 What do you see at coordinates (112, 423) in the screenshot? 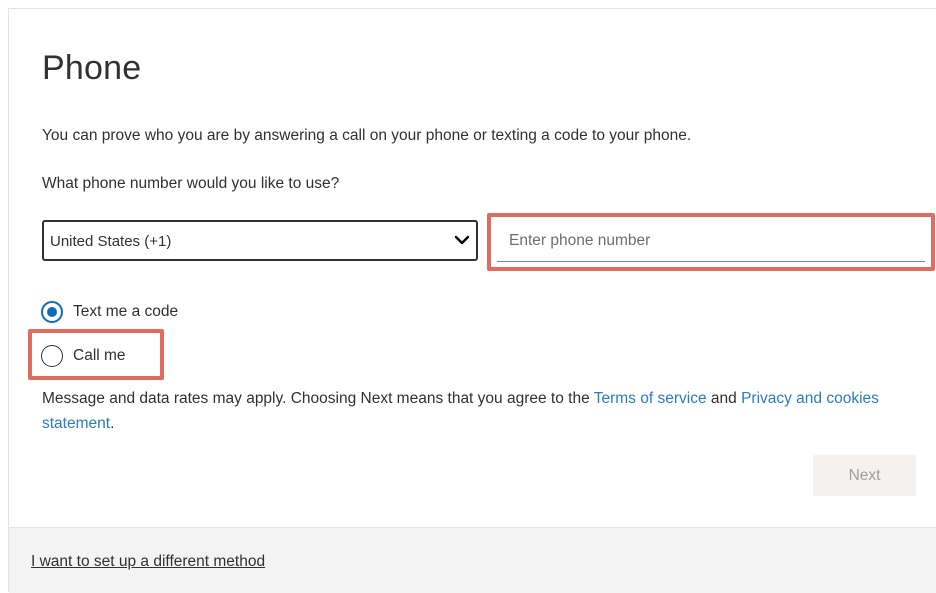
I see `disclaimer-end: .` at bounding box center [112, 423].